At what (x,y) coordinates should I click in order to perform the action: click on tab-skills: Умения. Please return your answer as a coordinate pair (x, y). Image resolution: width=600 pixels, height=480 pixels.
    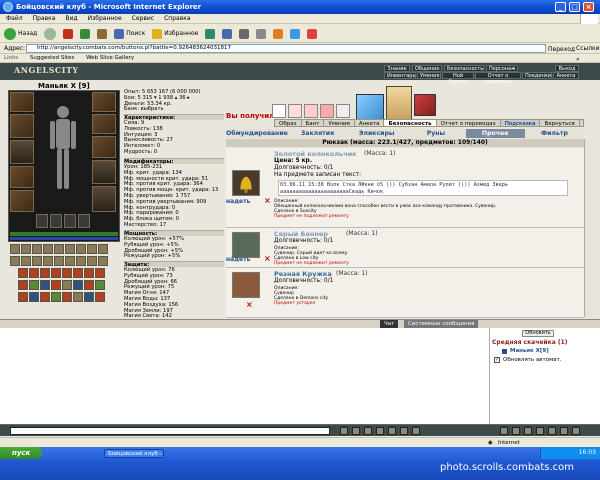
    Looking at the image, I should click on (339, 123).